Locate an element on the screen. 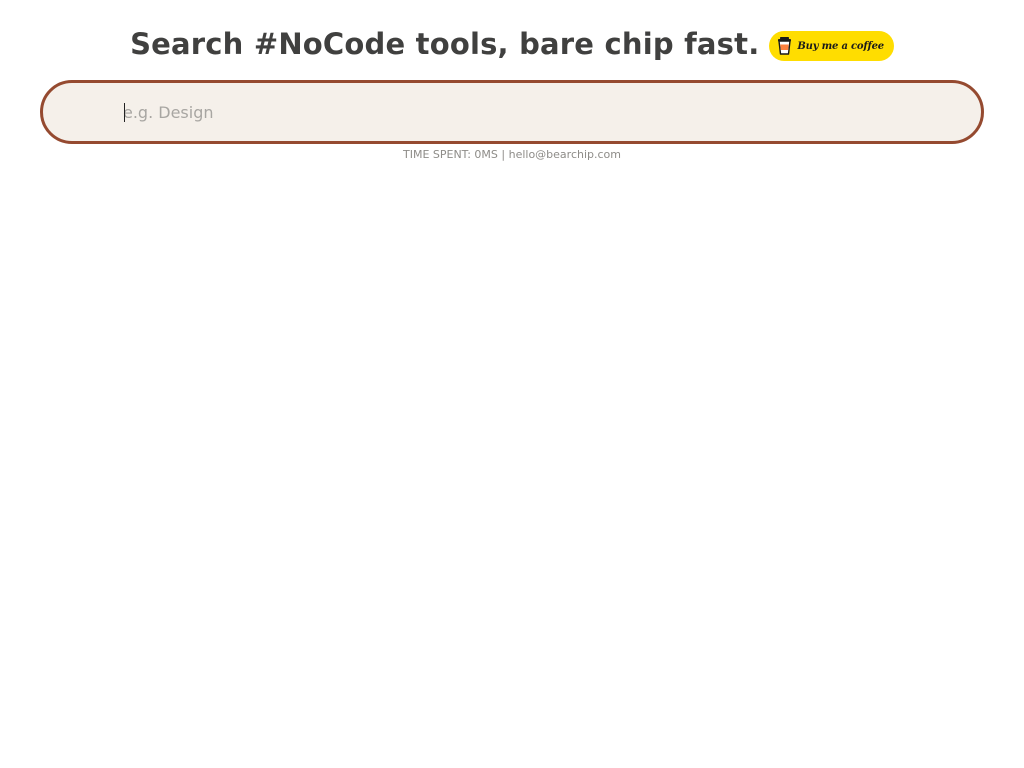 This screenshot has height=768, width=1024. search-box is located at coordinates (512, 112).